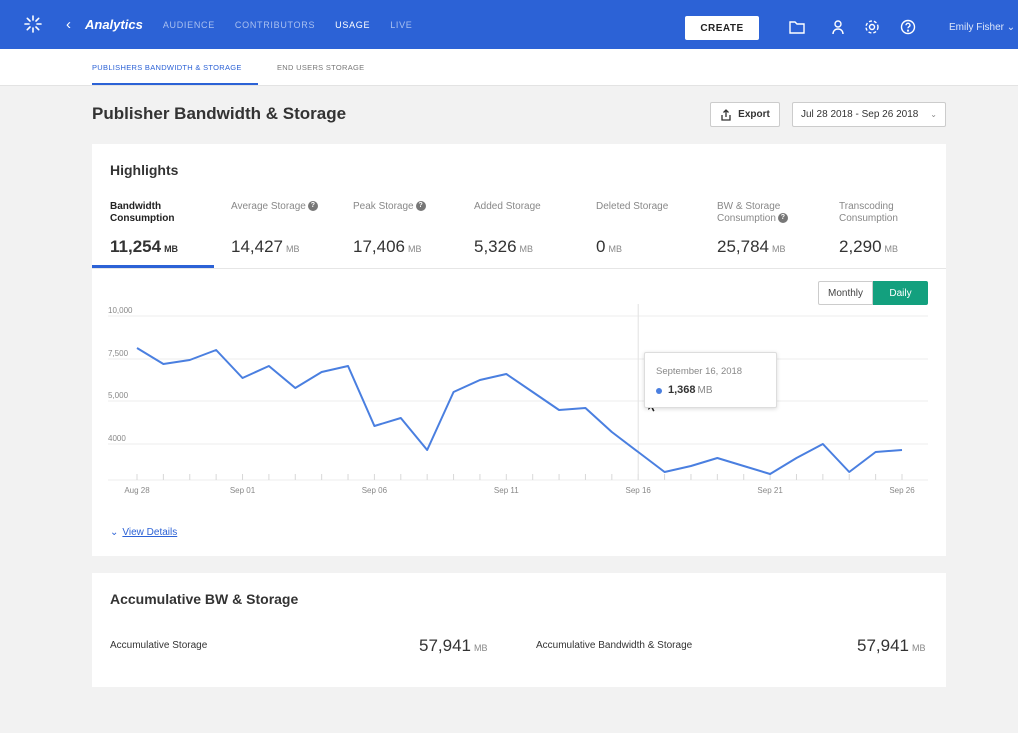 The height and width of the screenshot is (733, 1018). I want to click on x-tick-label: Sep 11, so click(506, 490).